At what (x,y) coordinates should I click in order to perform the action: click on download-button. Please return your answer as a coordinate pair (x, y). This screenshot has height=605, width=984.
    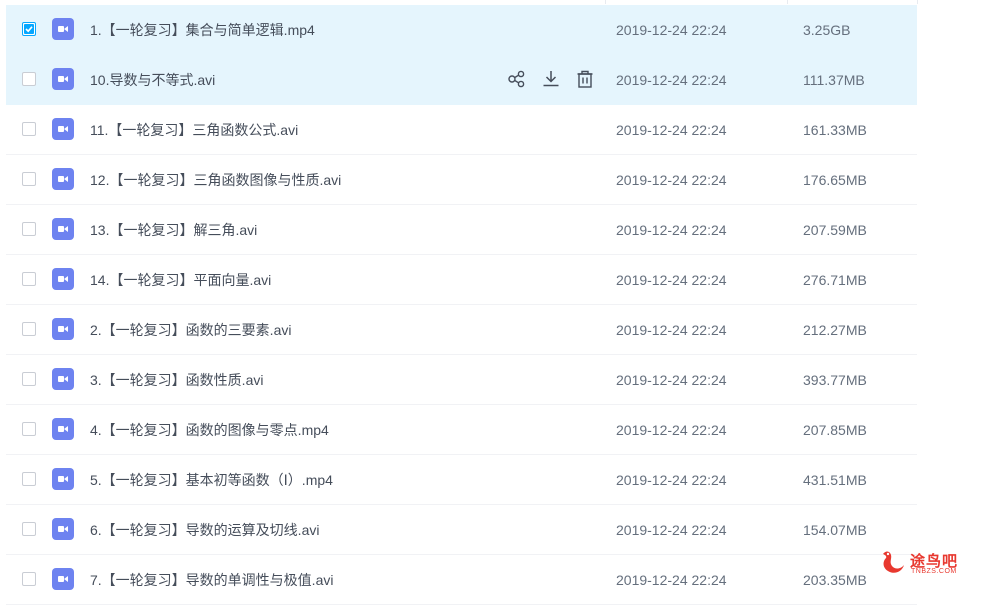
    Looking at the image, I should click on (551, 79).